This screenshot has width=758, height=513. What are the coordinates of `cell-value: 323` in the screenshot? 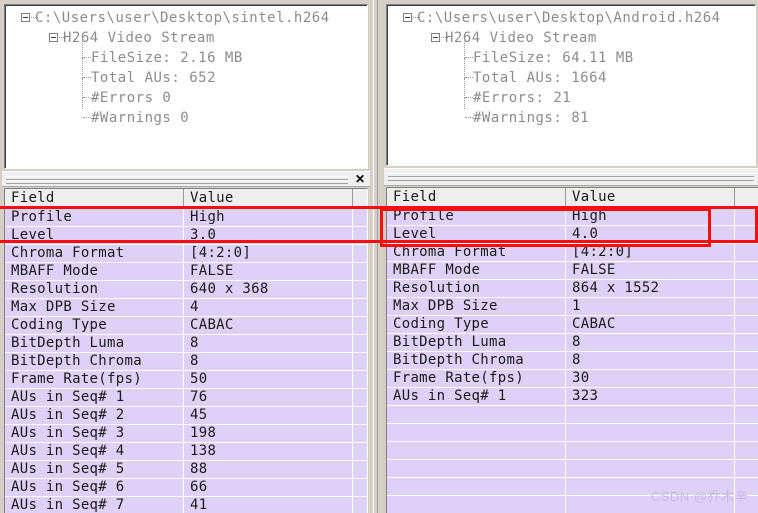 It's located at (650, 396).